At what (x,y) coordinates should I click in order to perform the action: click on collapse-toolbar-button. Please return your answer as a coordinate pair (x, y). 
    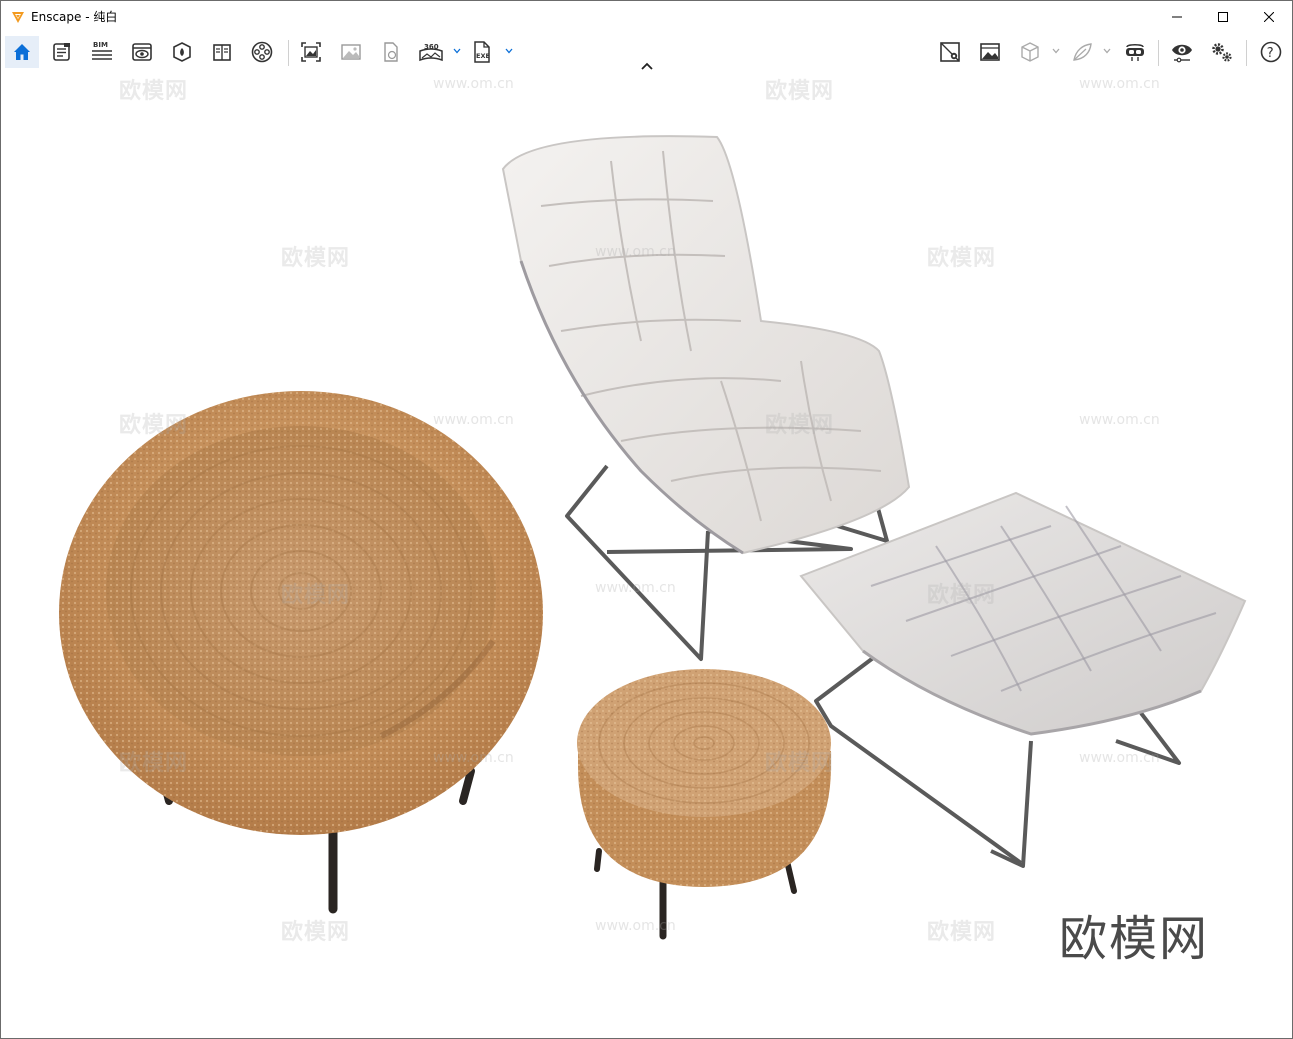
    Looking at the image, I should click on (647, 65).